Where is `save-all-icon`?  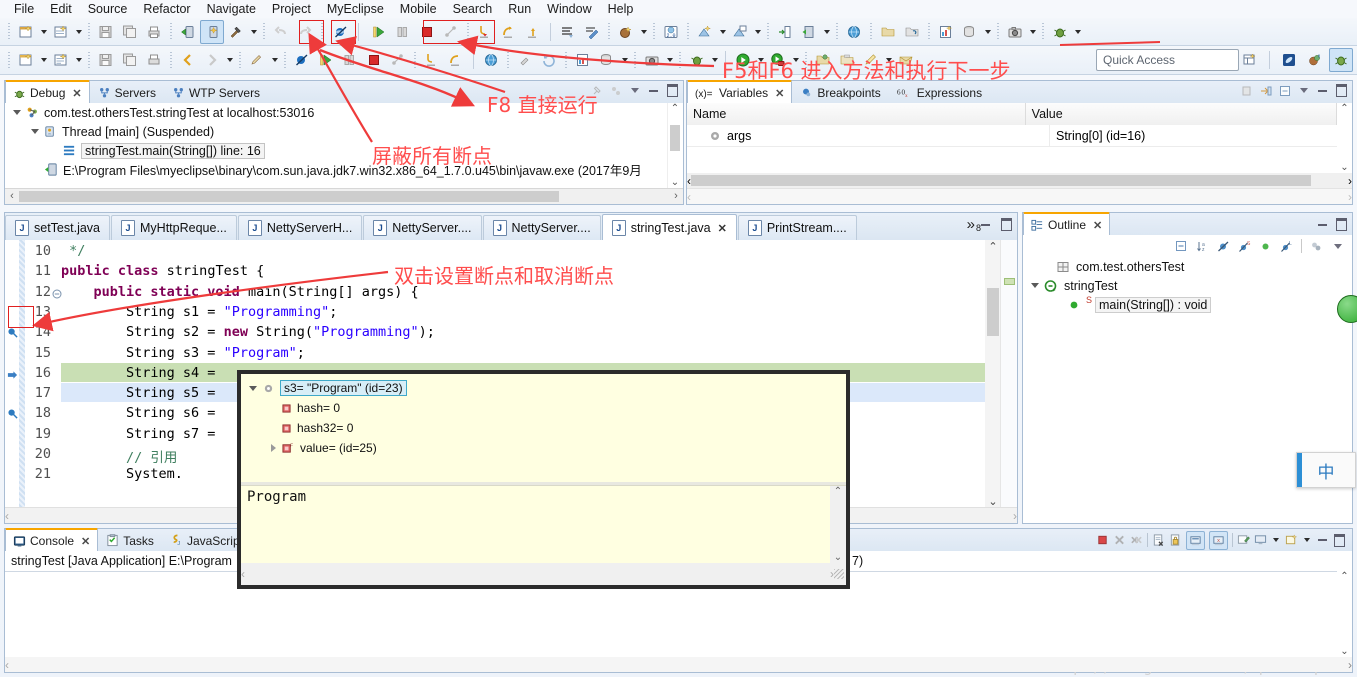 save-all-icon is located at coordinates (130, 32).